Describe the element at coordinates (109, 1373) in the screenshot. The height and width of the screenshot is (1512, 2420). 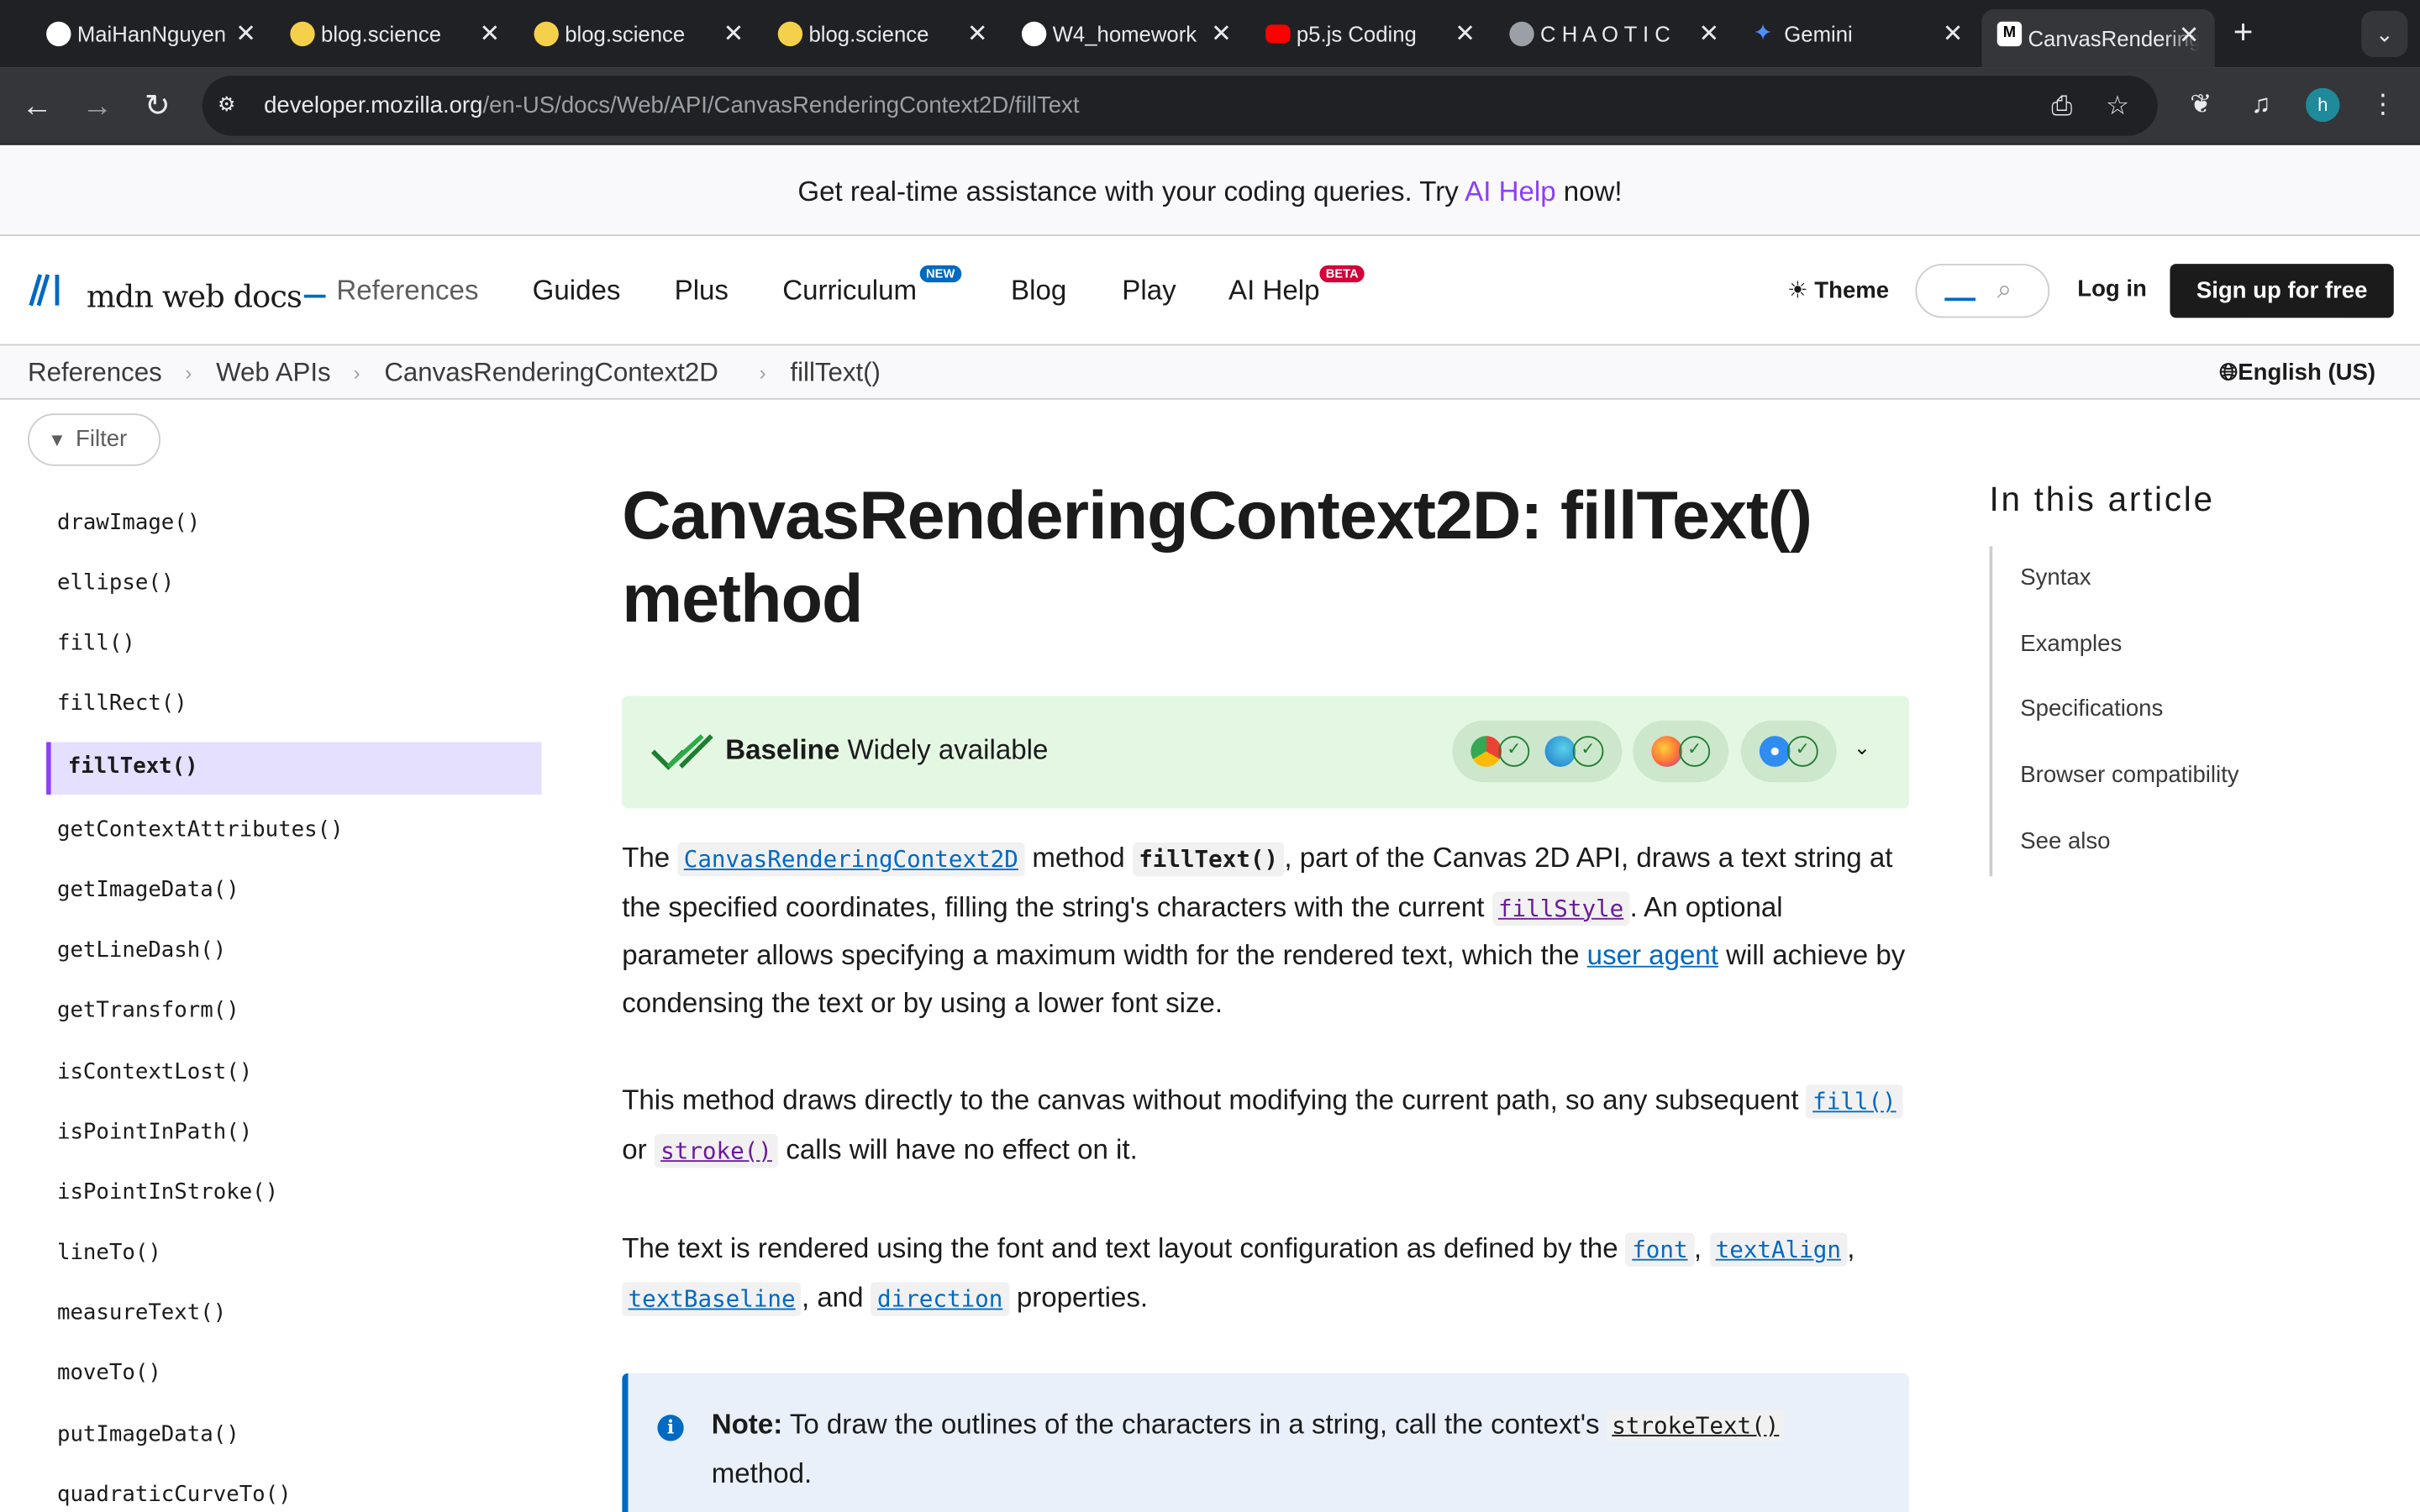
I see `sidebar-item: moveTo()` at that location.